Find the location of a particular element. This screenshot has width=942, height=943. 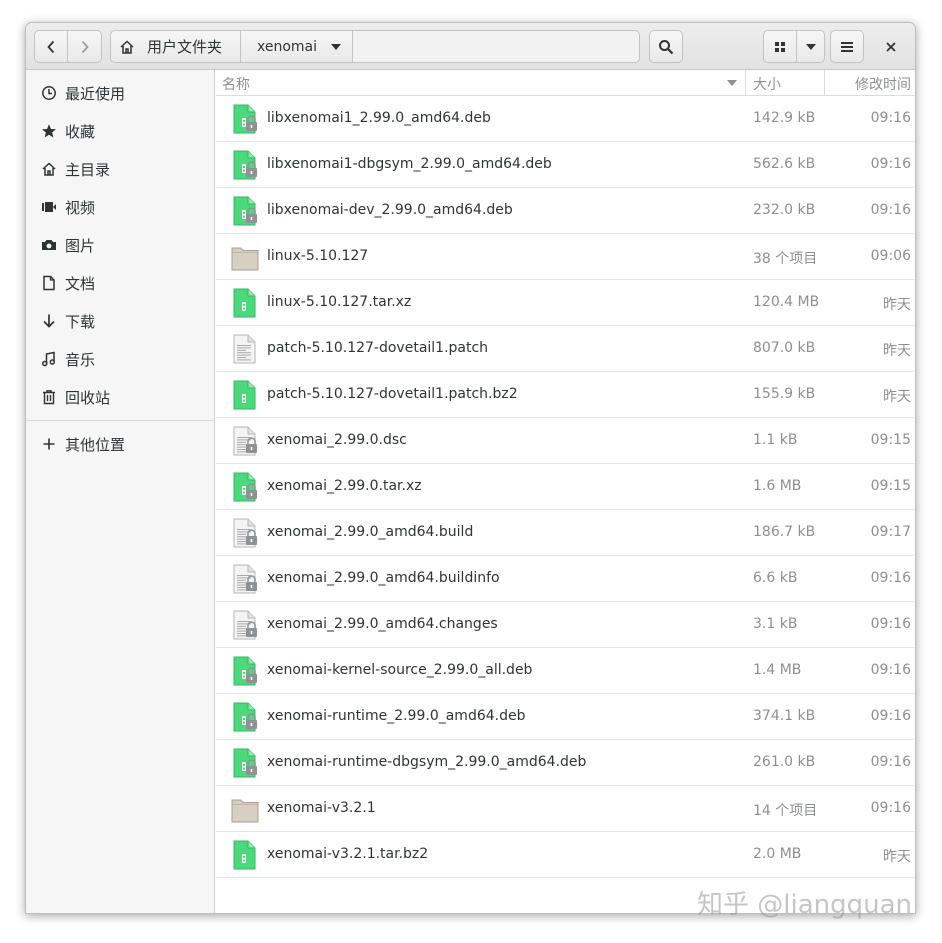

file-row: xenomai_2.99.0.tar.xz 1.6 MB 09:15 is located at coordinates (565, 487).